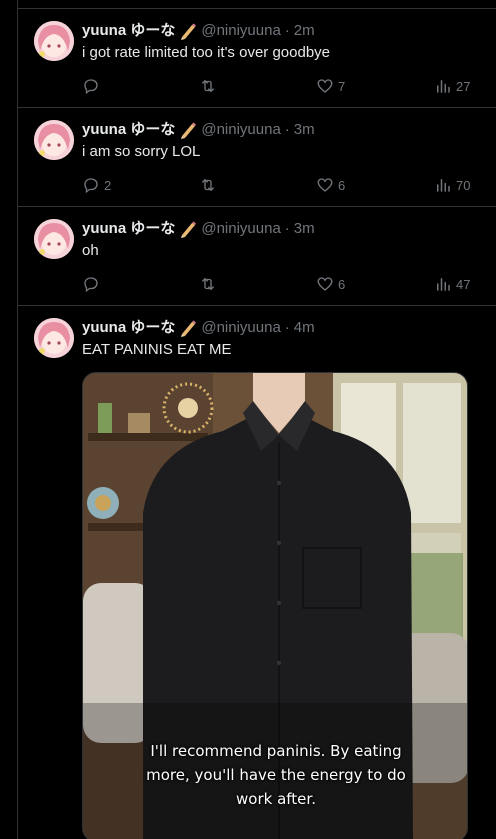 The width and height of the screenshot is (496, 839). What do you see at coordinates (463, 284) in the screenshot?
I see `views-count: 47` at bounding box center [463, 284].